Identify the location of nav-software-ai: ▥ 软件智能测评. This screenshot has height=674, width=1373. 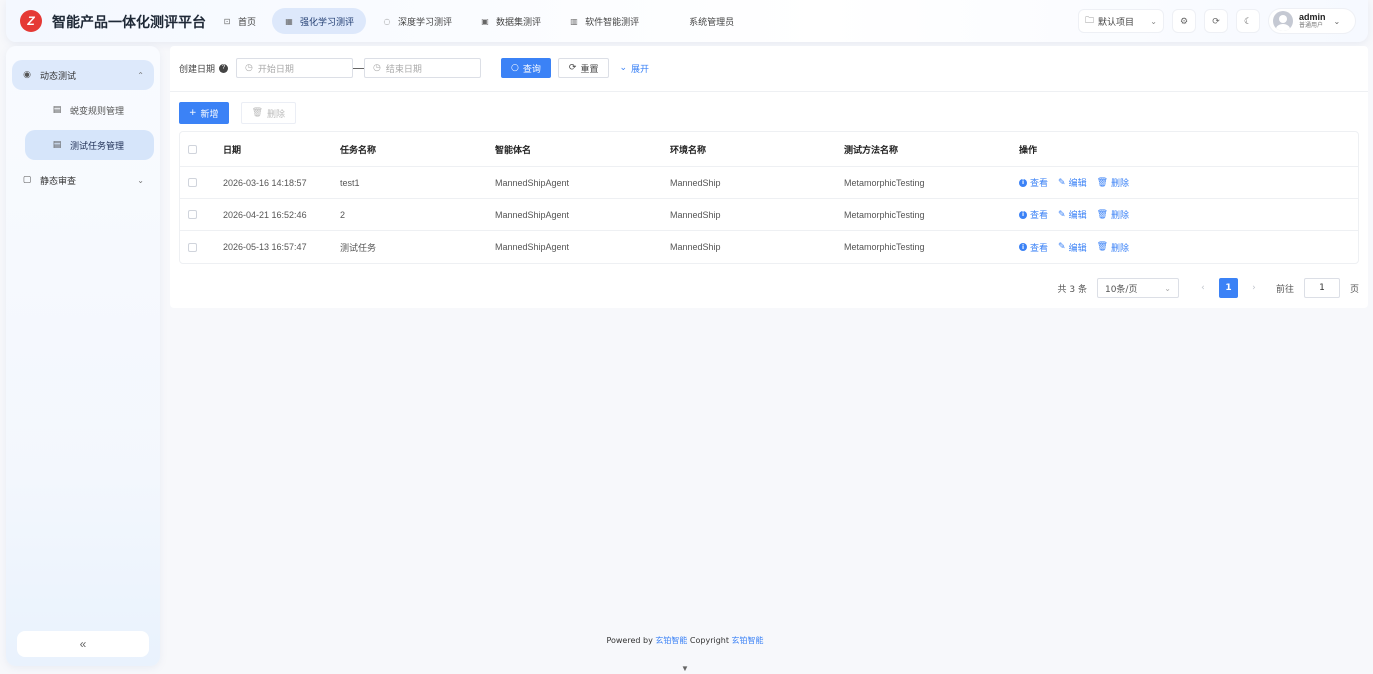
(604, 21).